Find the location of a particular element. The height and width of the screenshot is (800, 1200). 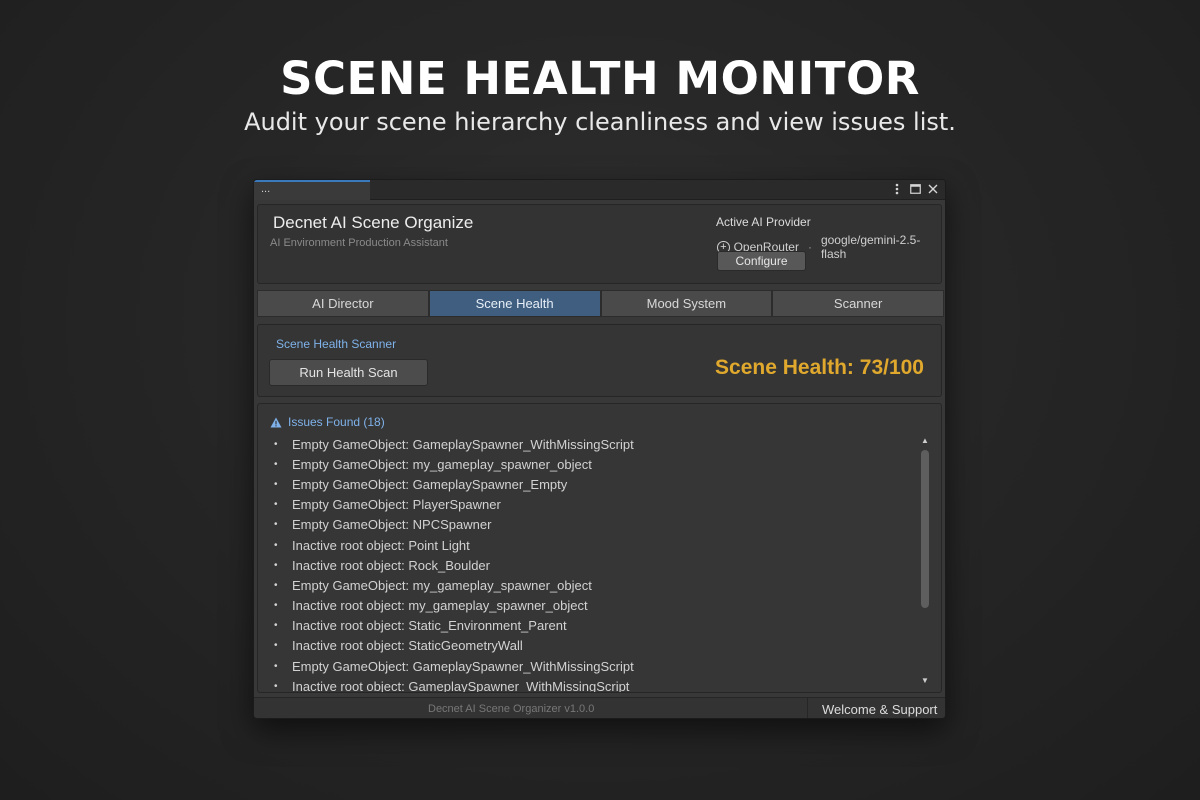

list-item: • Empty GameObject: NPCSpawner is located at coordinates (594, 525).